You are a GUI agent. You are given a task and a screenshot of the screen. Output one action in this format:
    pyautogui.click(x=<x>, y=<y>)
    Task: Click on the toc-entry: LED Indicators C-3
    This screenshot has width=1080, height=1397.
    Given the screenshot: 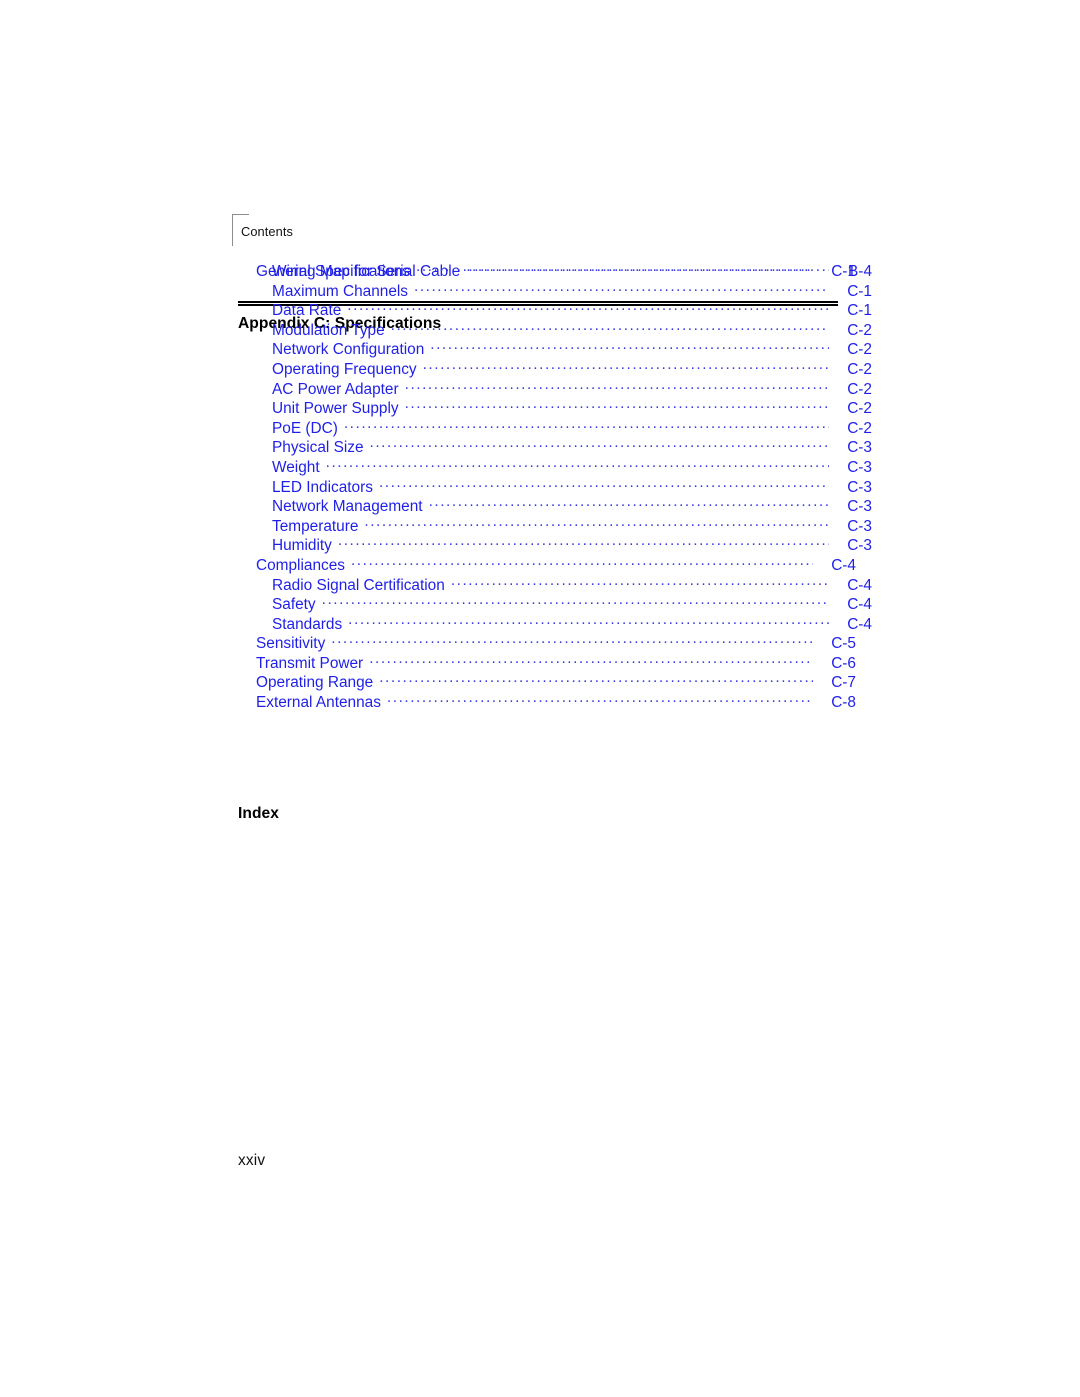 What is the action you would take?
    pyautogui.click(x=555, y=488)
    